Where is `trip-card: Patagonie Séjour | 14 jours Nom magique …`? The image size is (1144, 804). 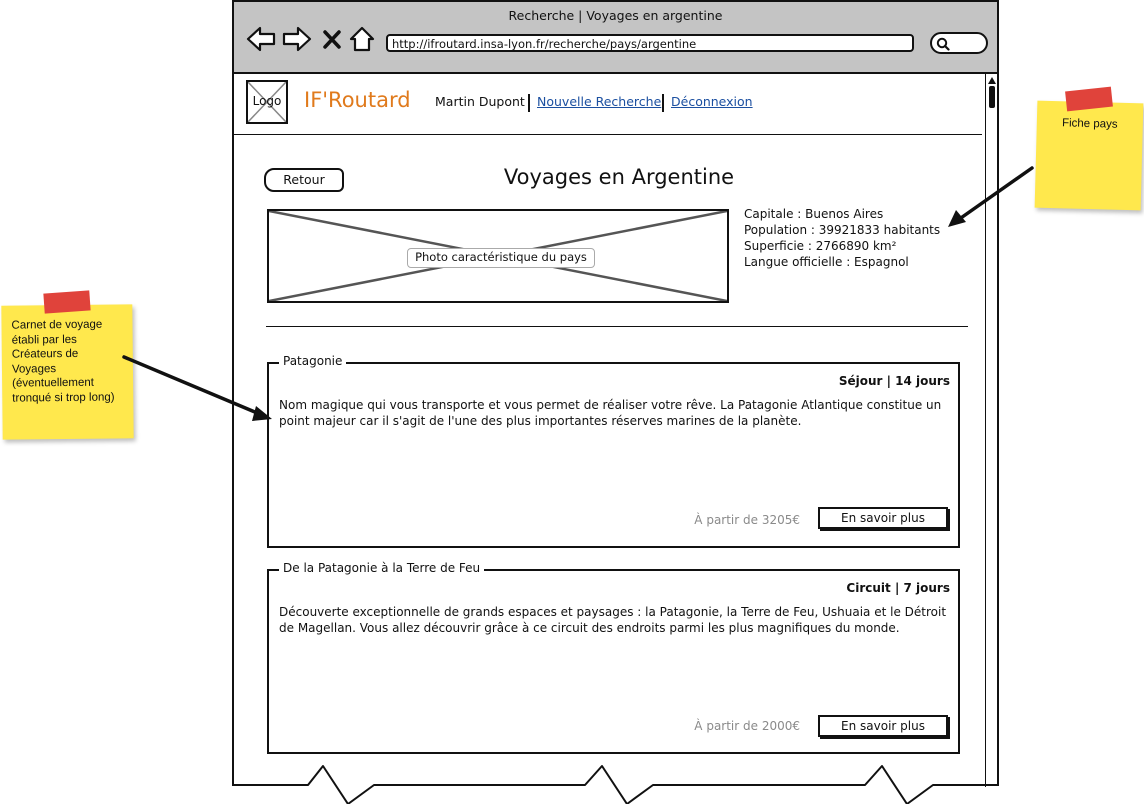
trip-card: Patagonie Séjour | 14 jours Nom magique … is located at coordinates (613, 451).